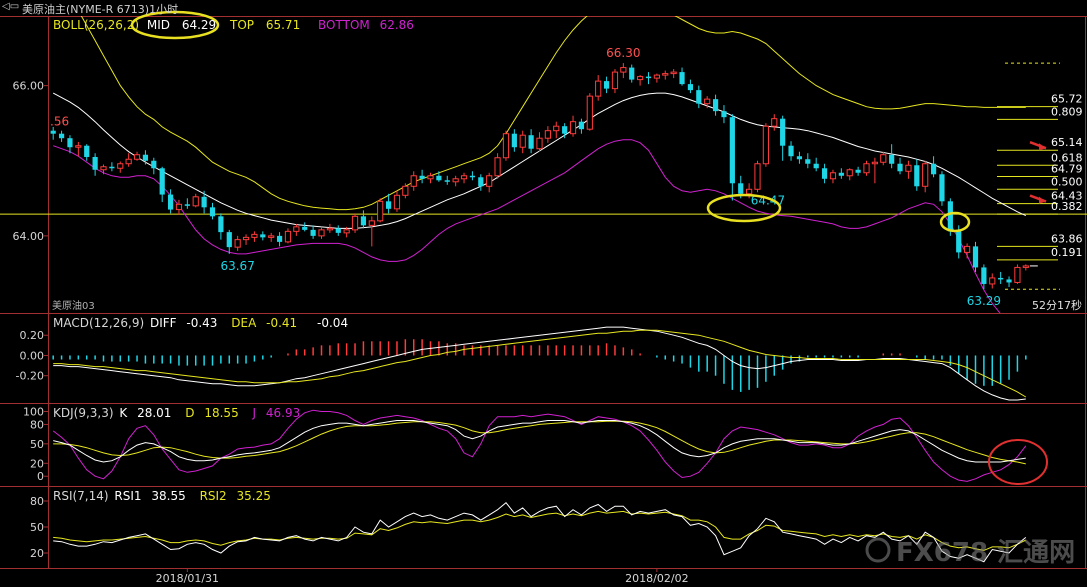 This screenshot has width=1087, height=587. What do you see at coordinates (81, 496) in the screenshot?
I see `rsi-label: RSI(7,14)` at bounding box center [81, 496].